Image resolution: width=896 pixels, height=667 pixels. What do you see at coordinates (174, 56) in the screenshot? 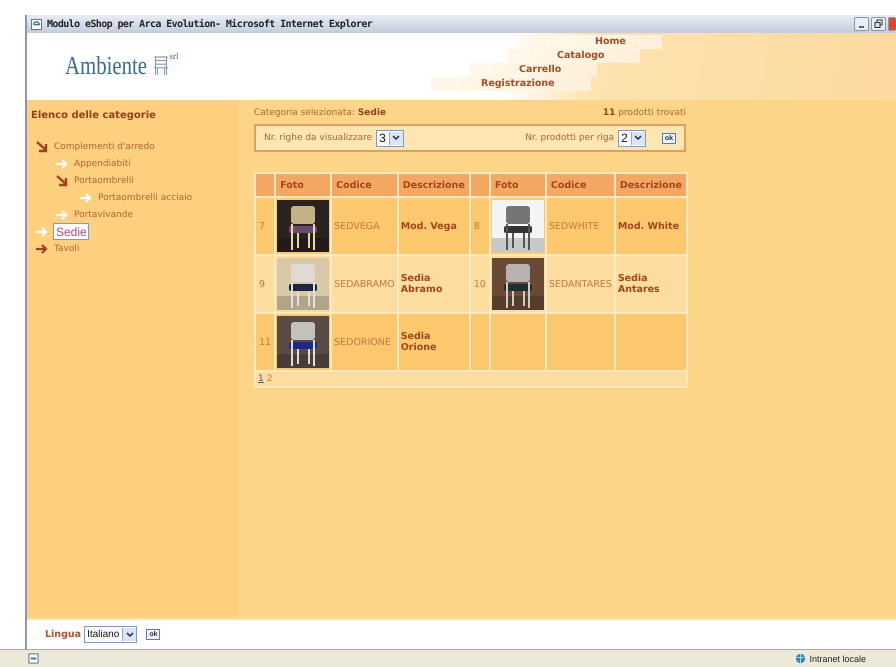
I see `logo-suffix: srl` at bounding box center [174, 56].